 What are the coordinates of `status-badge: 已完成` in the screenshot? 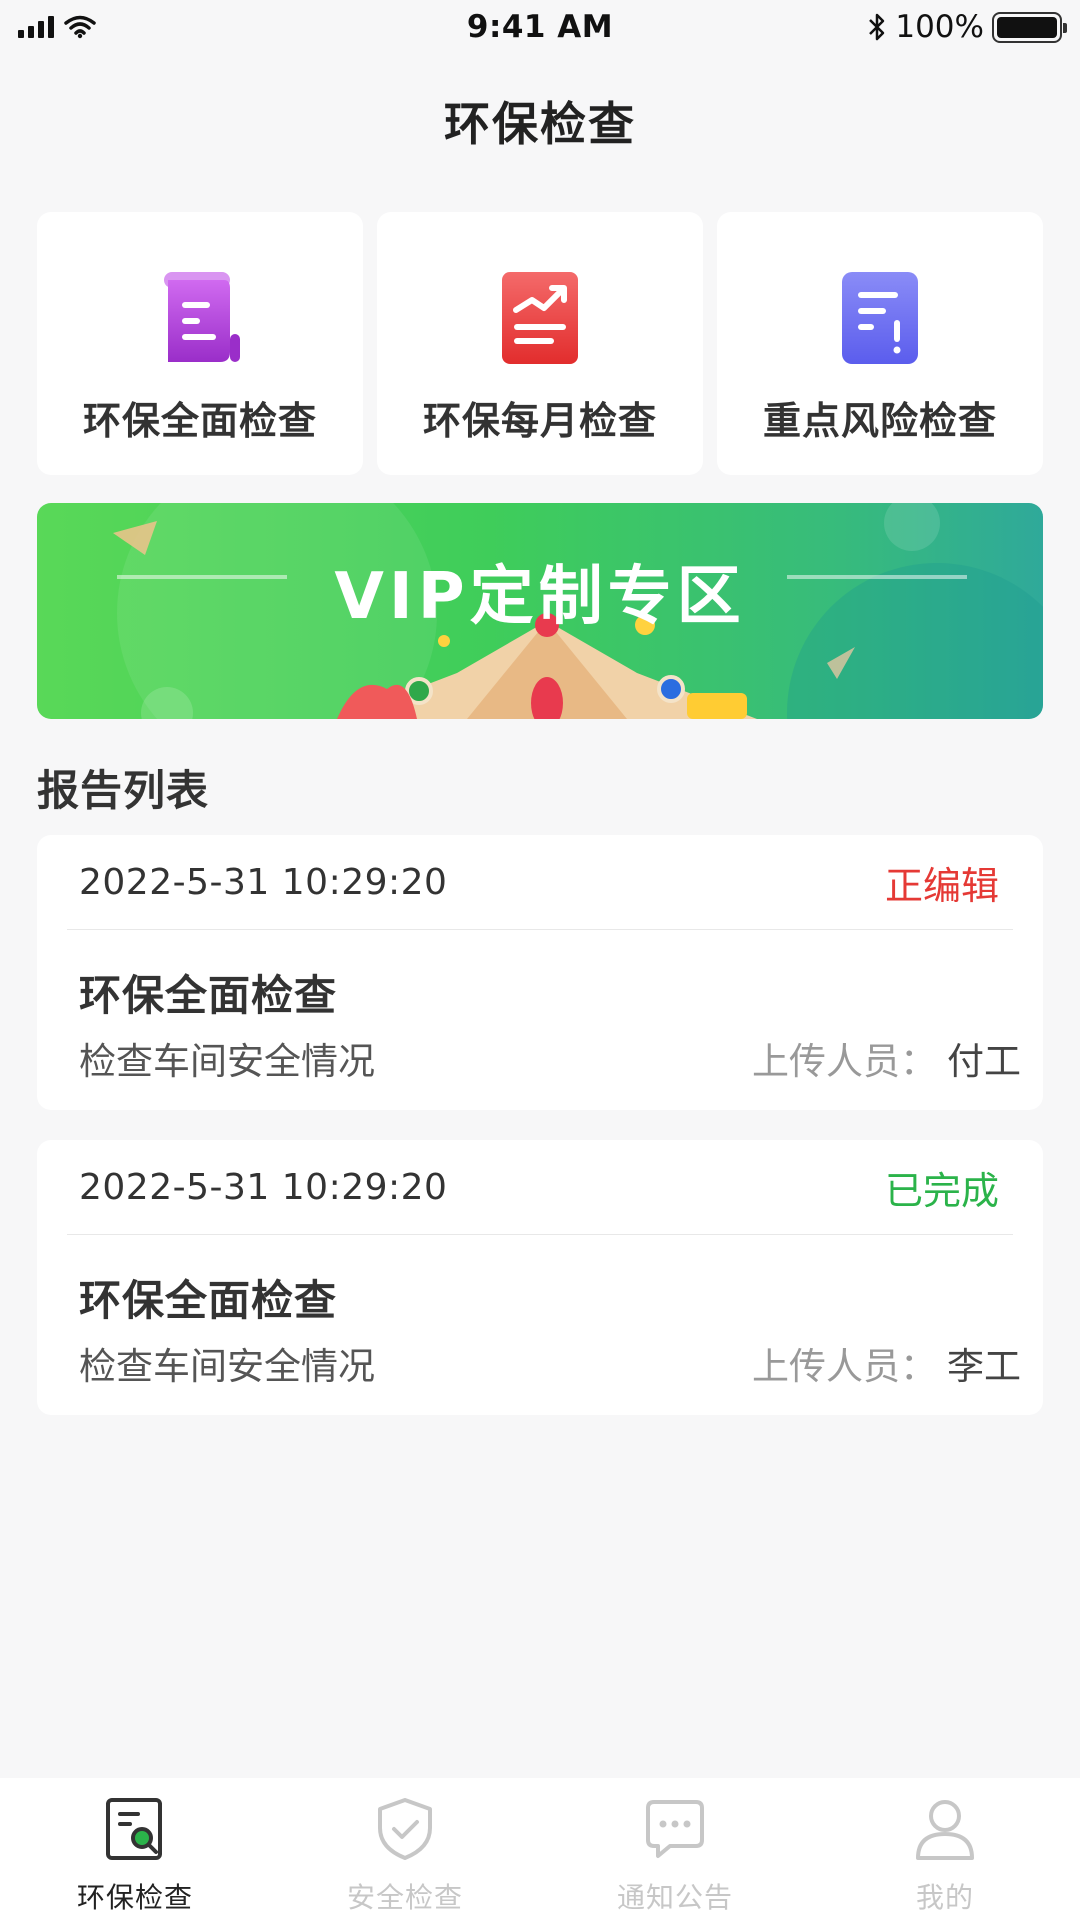 It's located at (941, 1190).